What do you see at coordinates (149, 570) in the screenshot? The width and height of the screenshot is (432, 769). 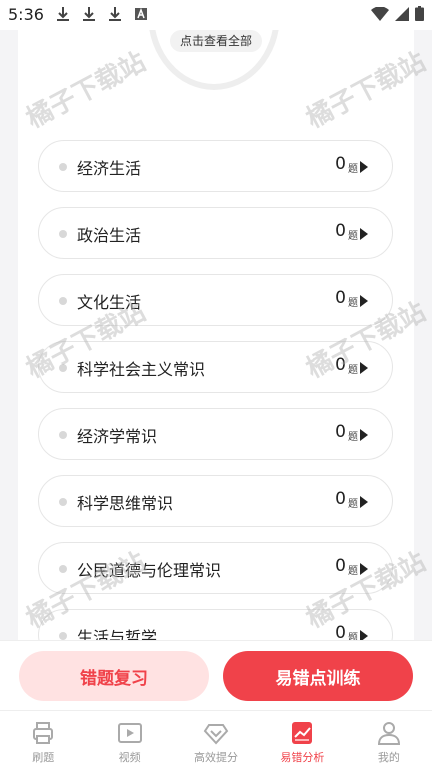 I see `category-label: 公民道德与伦理常识` at bounding box center [149, 570].